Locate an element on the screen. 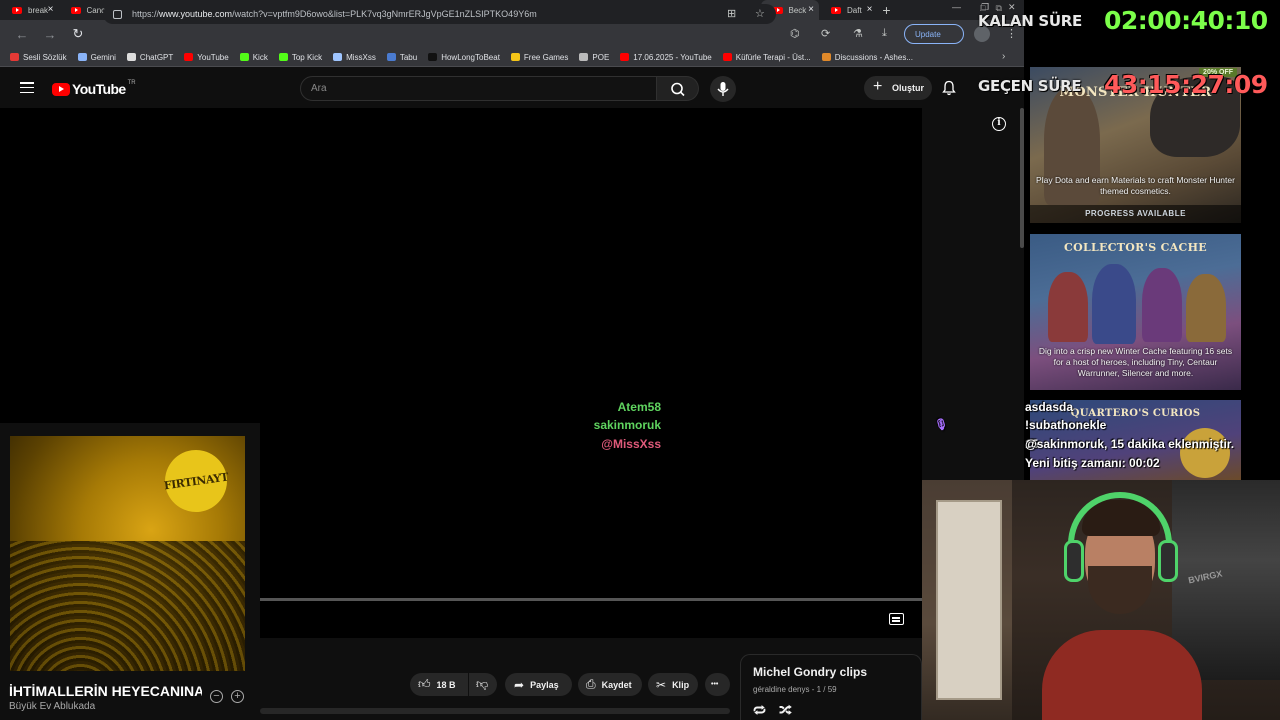 This screenshot has width=1280, height=720. dislike-button: 👎︎ is located at coordinates (483, 684).